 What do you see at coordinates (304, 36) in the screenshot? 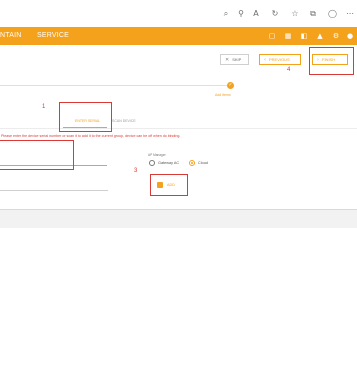
I see `panel-icon: ◧` at bounding box center [304, 36].